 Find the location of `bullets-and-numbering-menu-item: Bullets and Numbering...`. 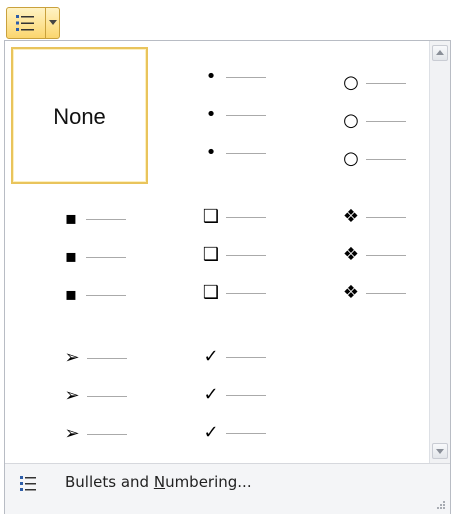

bullets-and-numbering-menu-item: Bullets and Numbering... is located at coordinates (199, 483).